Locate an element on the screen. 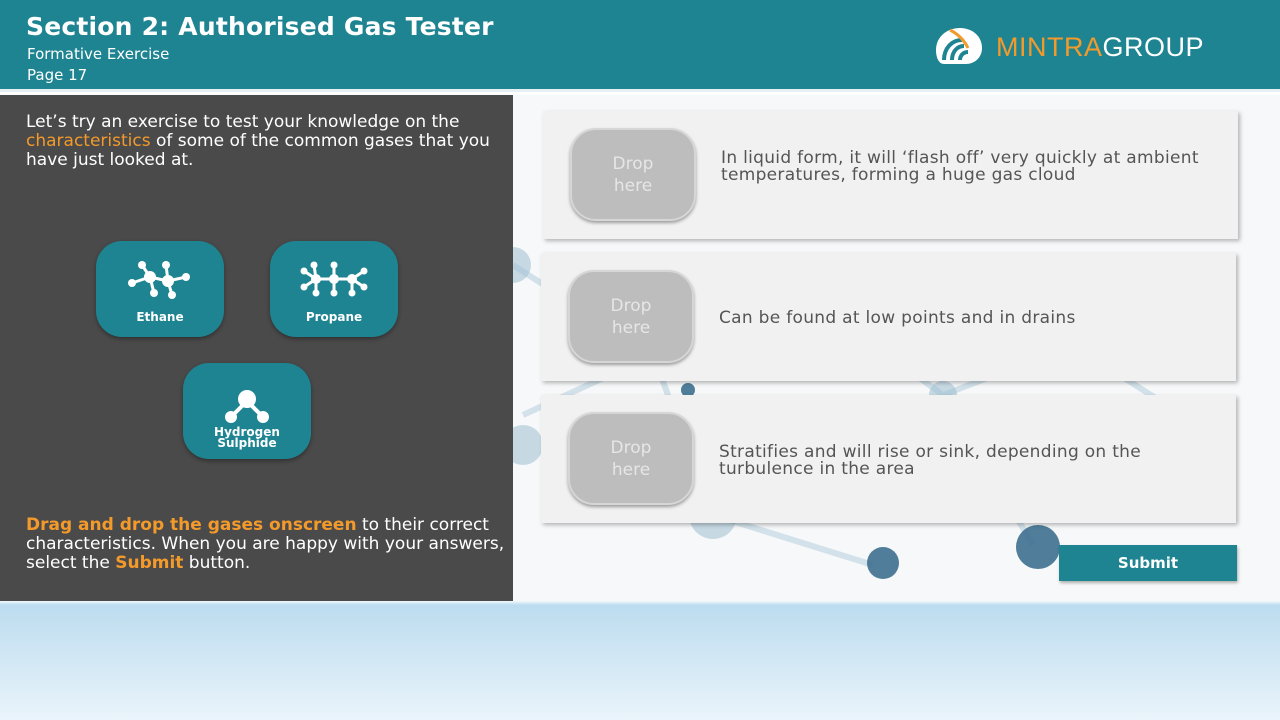  instructions-highlight-drag: Drag and drop the gases onscreen is located at coordinates (191, 525).